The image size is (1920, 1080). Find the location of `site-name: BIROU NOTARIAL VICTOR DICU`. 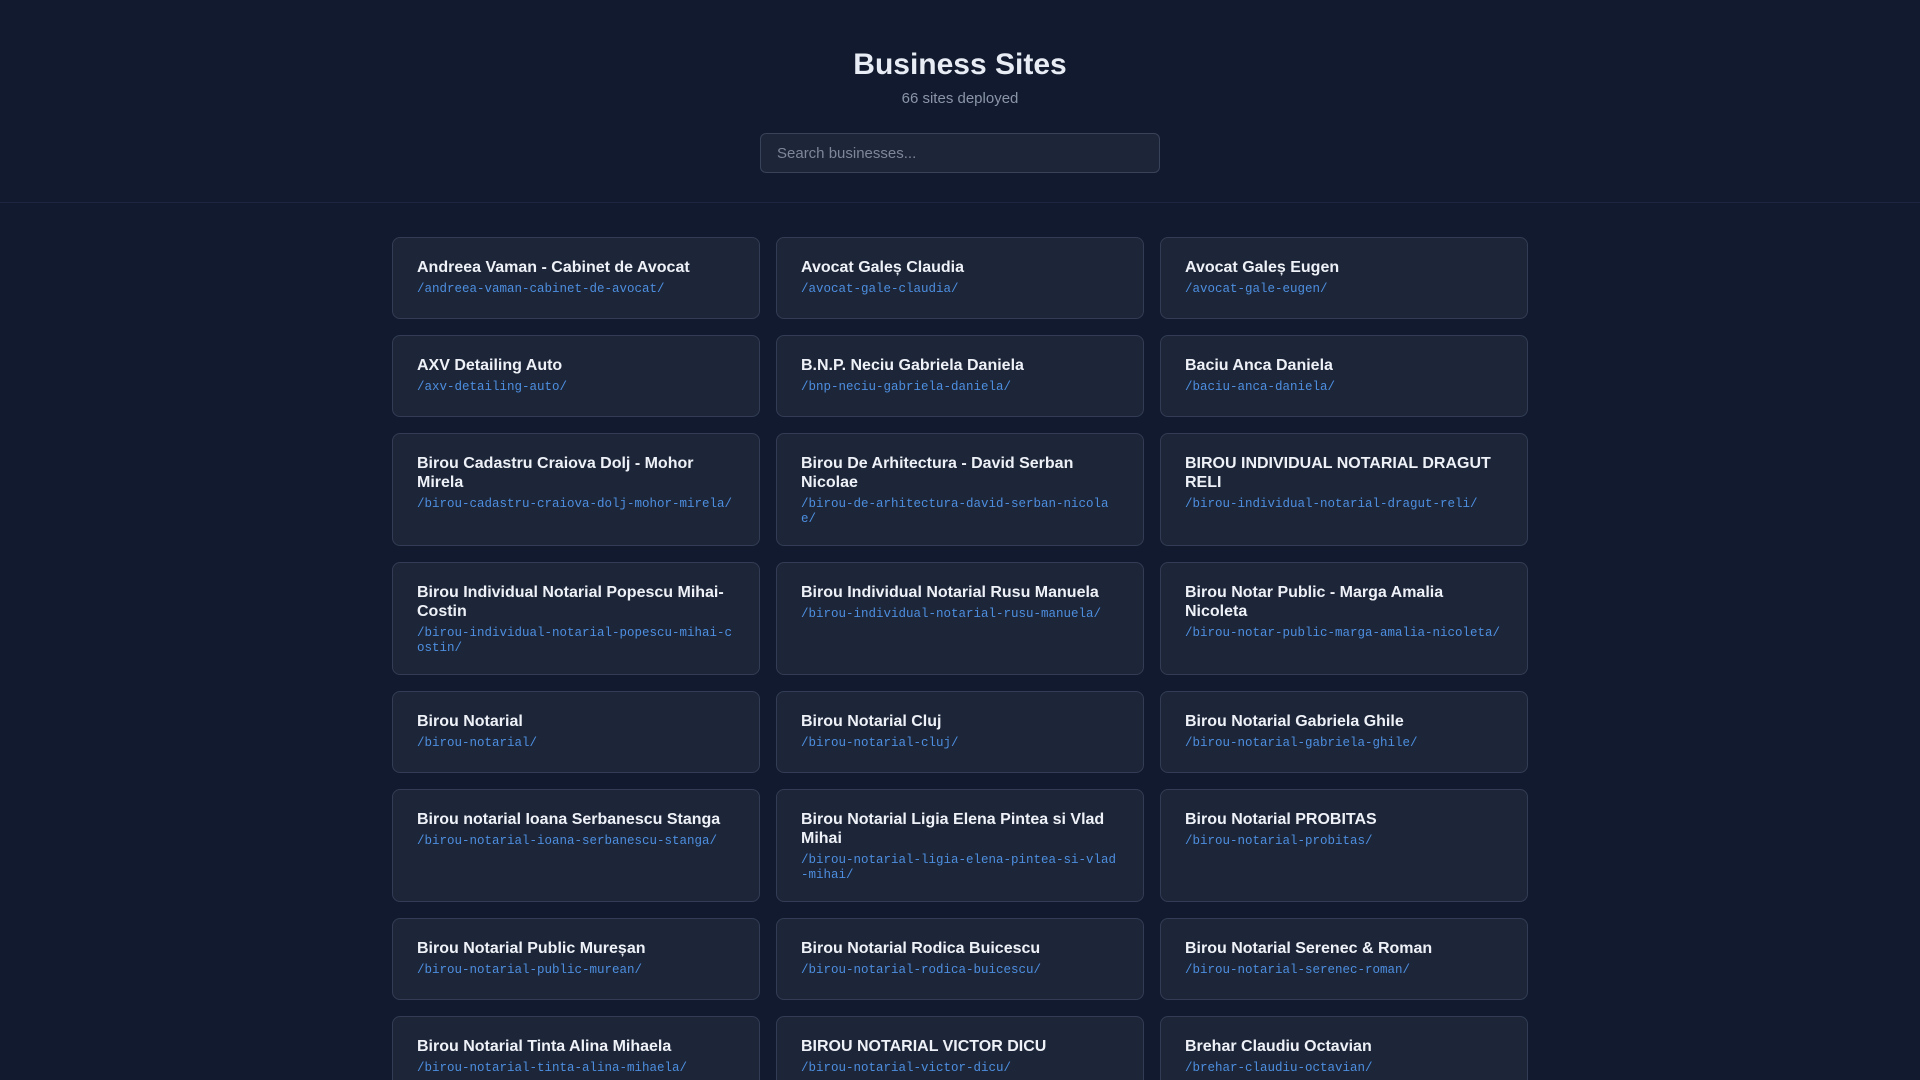

site-name: BIROU NOTARIAL VICTOR DICU is located at coordinates (924, 1046).